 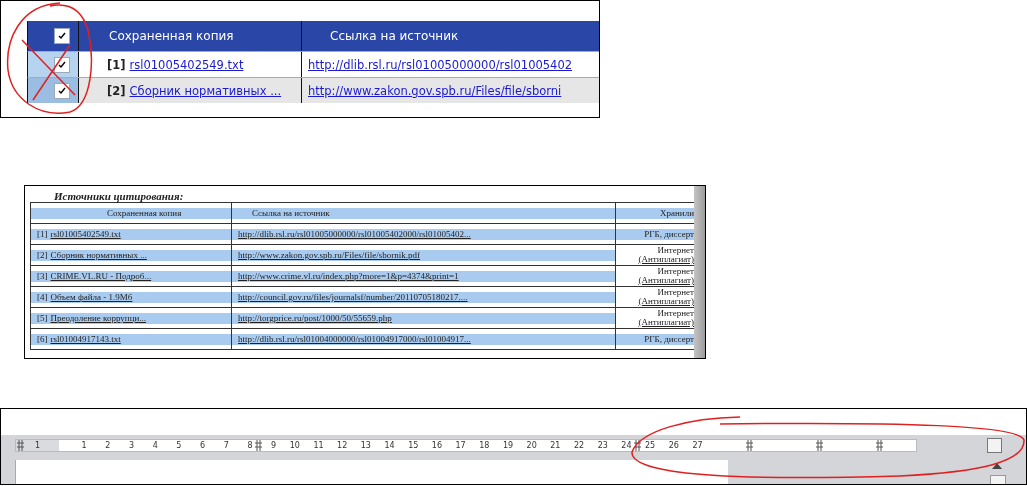 I want to click on ruler-number: 12, so click(x=342, y=445).